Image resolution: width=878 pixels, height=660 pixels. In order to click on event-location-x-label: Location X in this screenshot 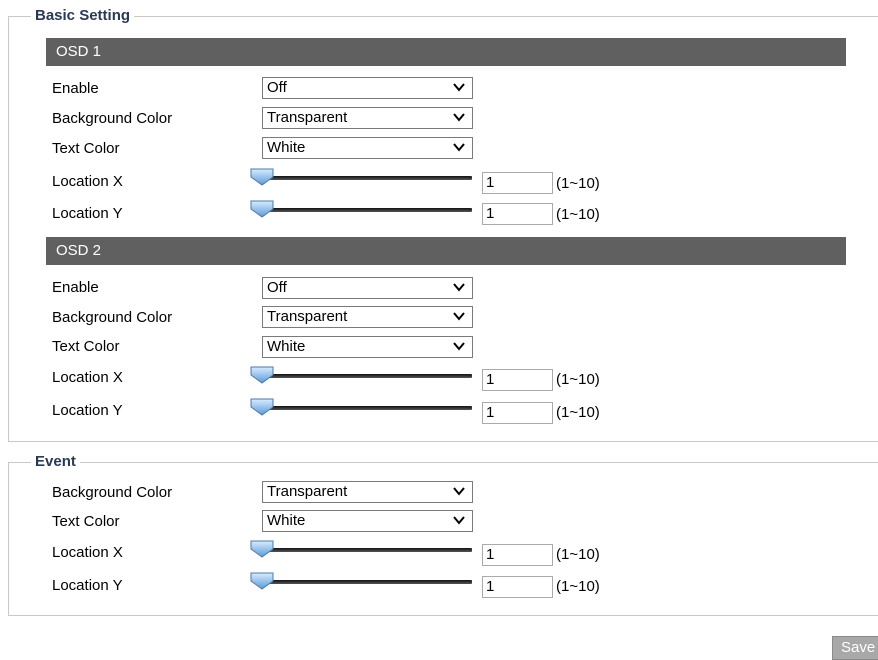, I will do `click(87, 552)`.